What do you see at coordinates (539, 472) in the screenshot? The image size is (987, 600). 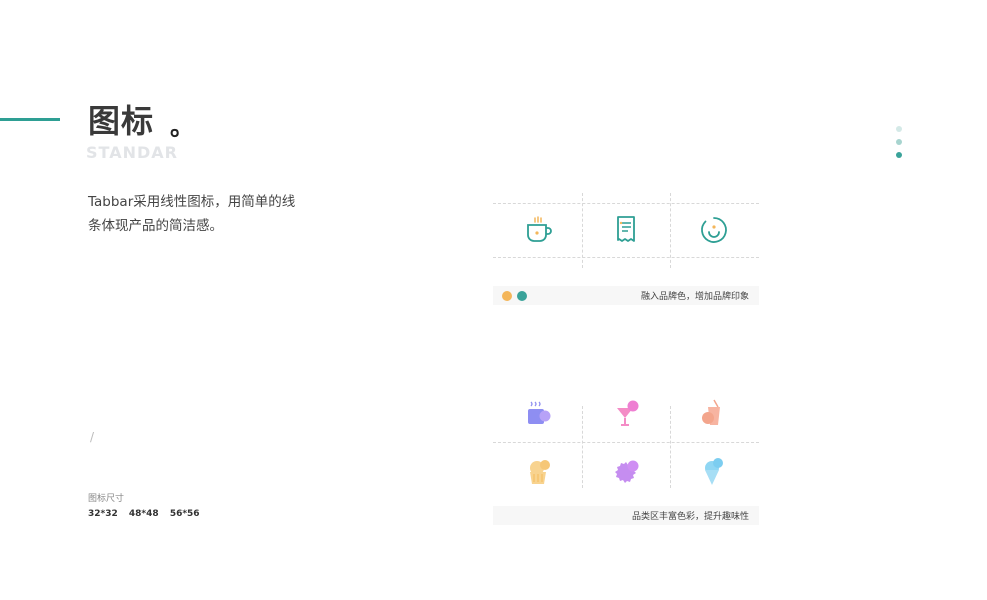 I see `cupcake-icon` at bounding box center [539, 472].